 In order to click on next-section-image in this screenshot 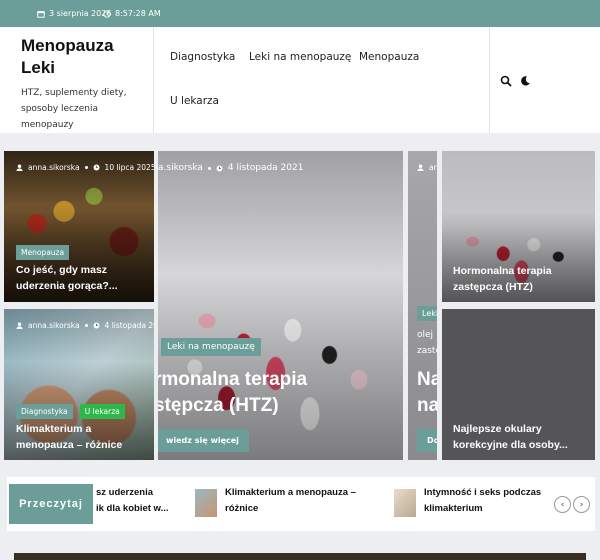, I will do `click(300, 556)`.